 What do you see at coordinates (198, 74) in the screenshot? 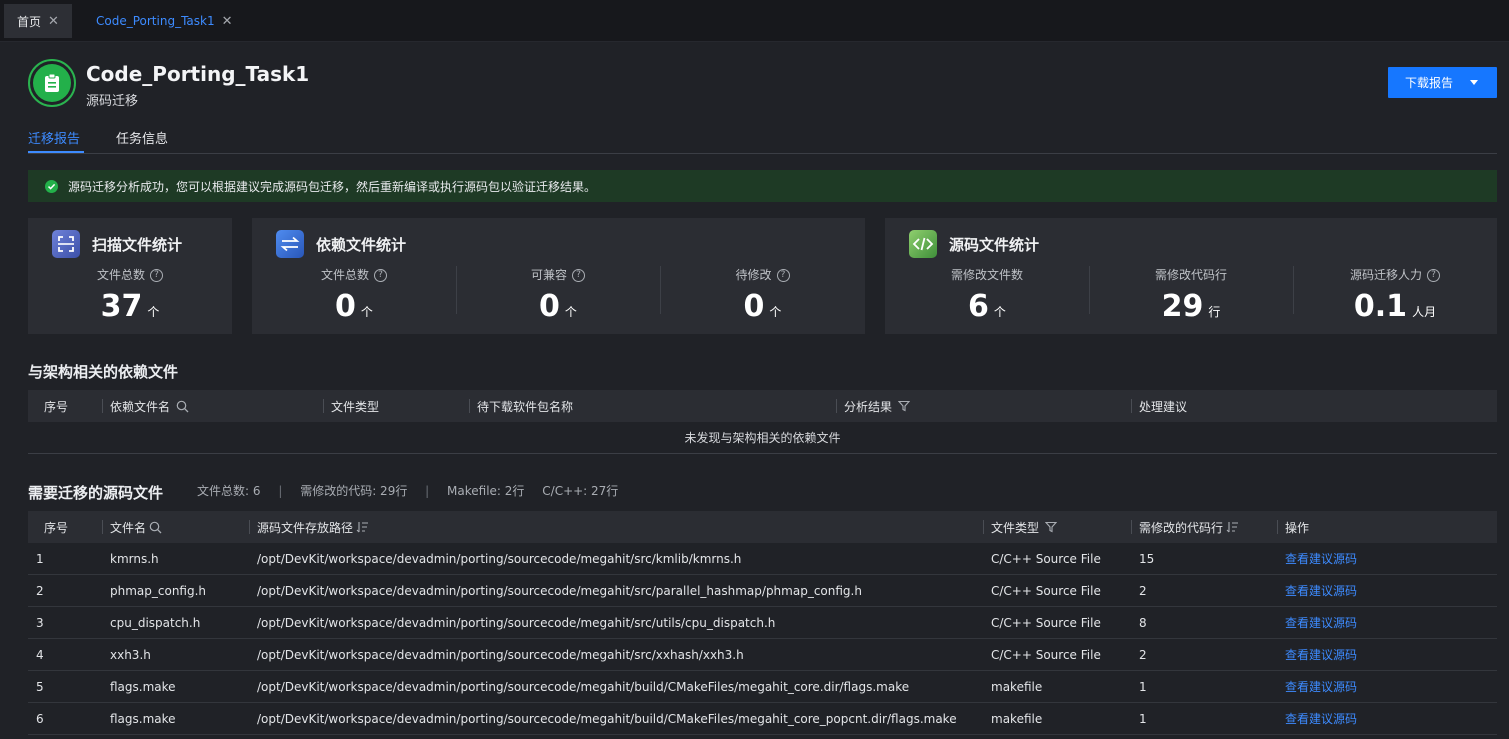
I see `page-title: Code_Porting_Task1` at bounding box center [198, 74].